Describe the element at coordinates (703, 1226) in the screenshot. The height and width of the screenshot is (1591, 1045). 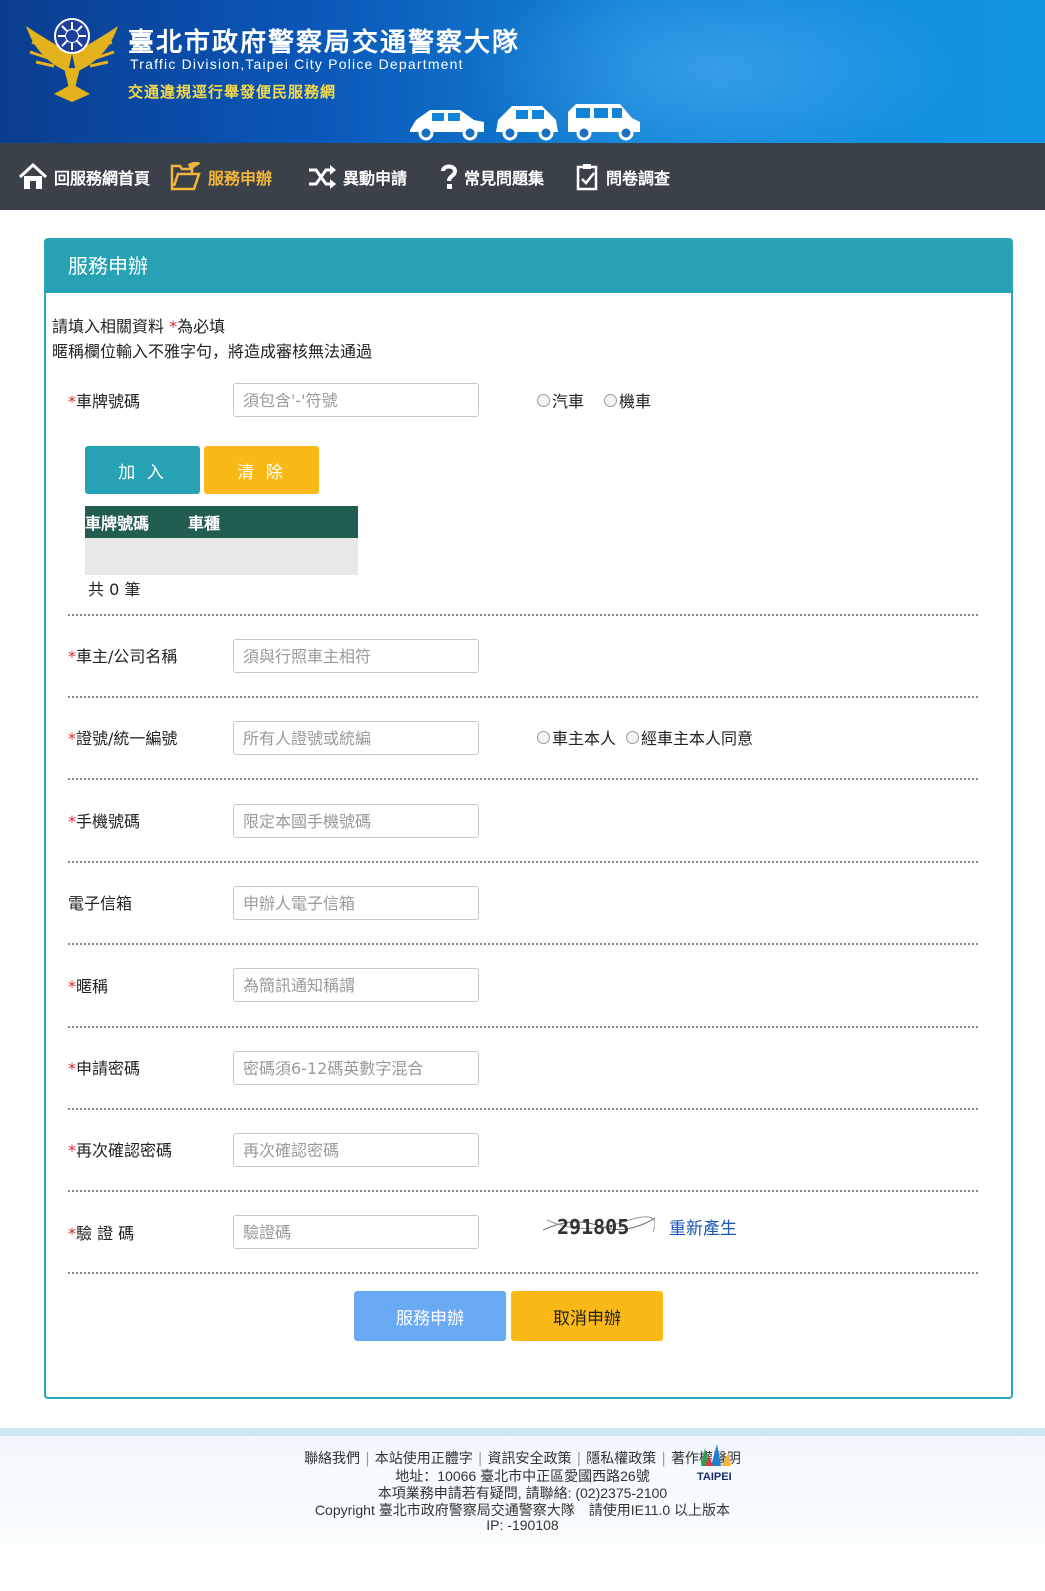
I see `regenerate-captcha-link: 重新產生` at that location.